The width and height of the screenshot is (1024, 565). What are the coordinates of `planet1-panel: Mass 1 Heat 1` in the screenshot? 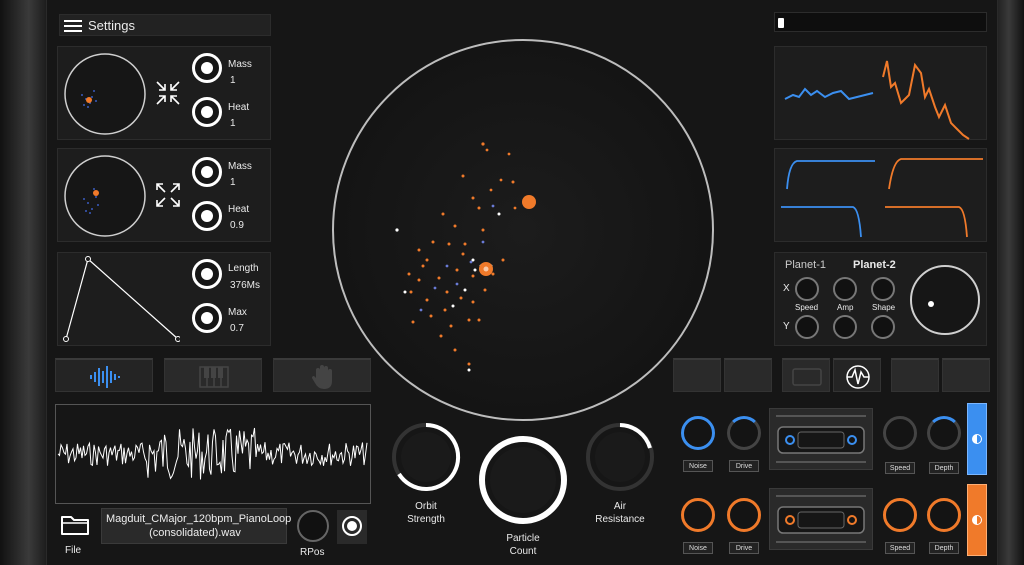 It's located at (164, 93).